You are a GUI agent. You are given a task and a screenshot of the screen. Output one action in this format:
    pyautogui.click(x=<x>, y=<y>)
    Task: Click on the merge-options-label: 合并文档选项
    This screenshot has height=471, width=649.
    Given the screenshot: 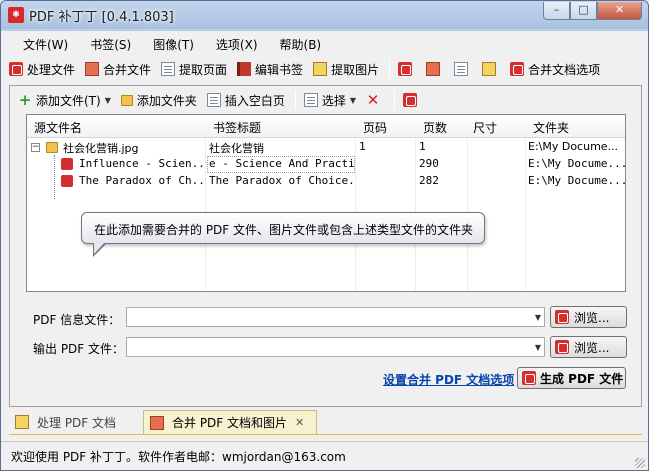 What is the action you would take?
    pyautogui.click(x=564, y=69)
    